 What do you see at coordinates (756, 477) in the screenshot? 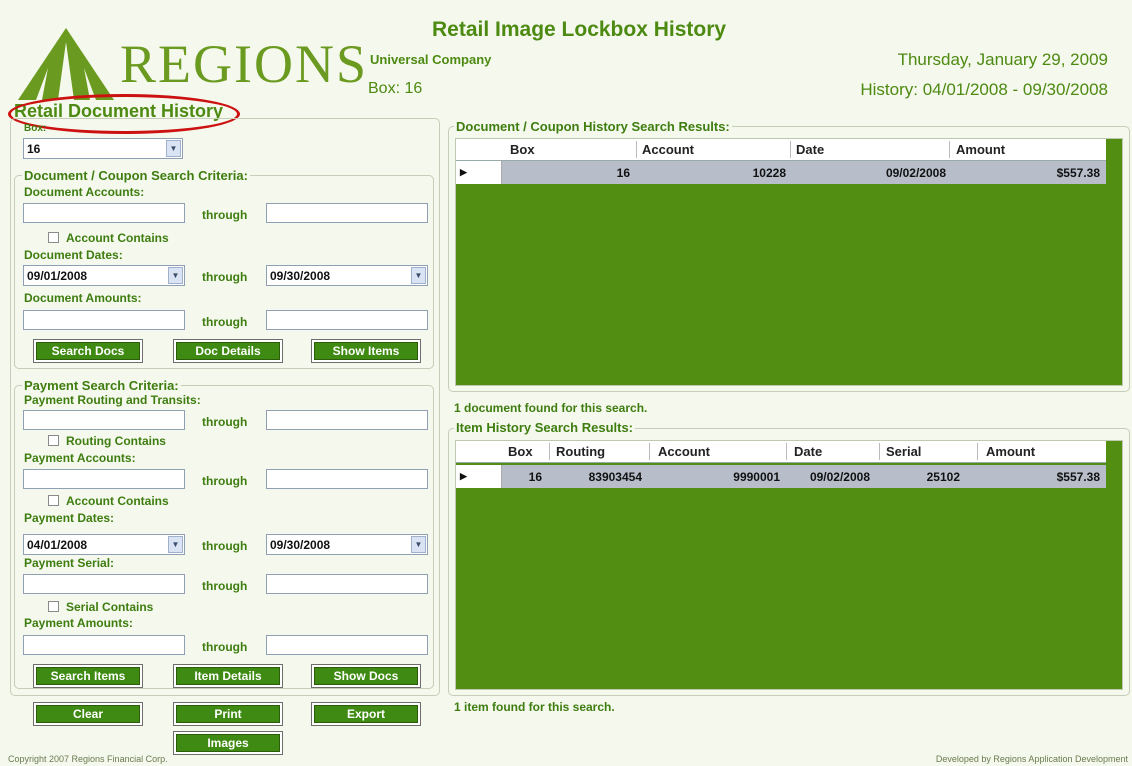
I see `cell-account: 9990001` at bounding box center [756, 477].